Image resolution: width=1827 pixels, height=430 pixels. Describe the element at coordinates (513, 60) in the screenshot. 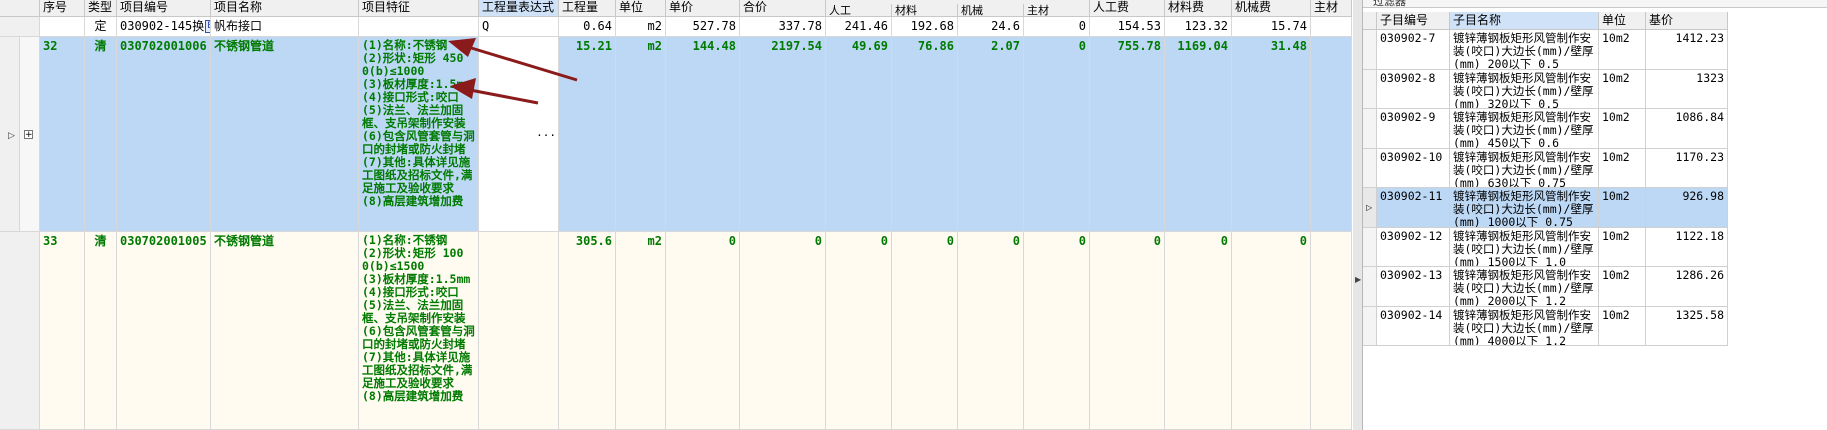

I see `annotation-arrow-upper` at that location.